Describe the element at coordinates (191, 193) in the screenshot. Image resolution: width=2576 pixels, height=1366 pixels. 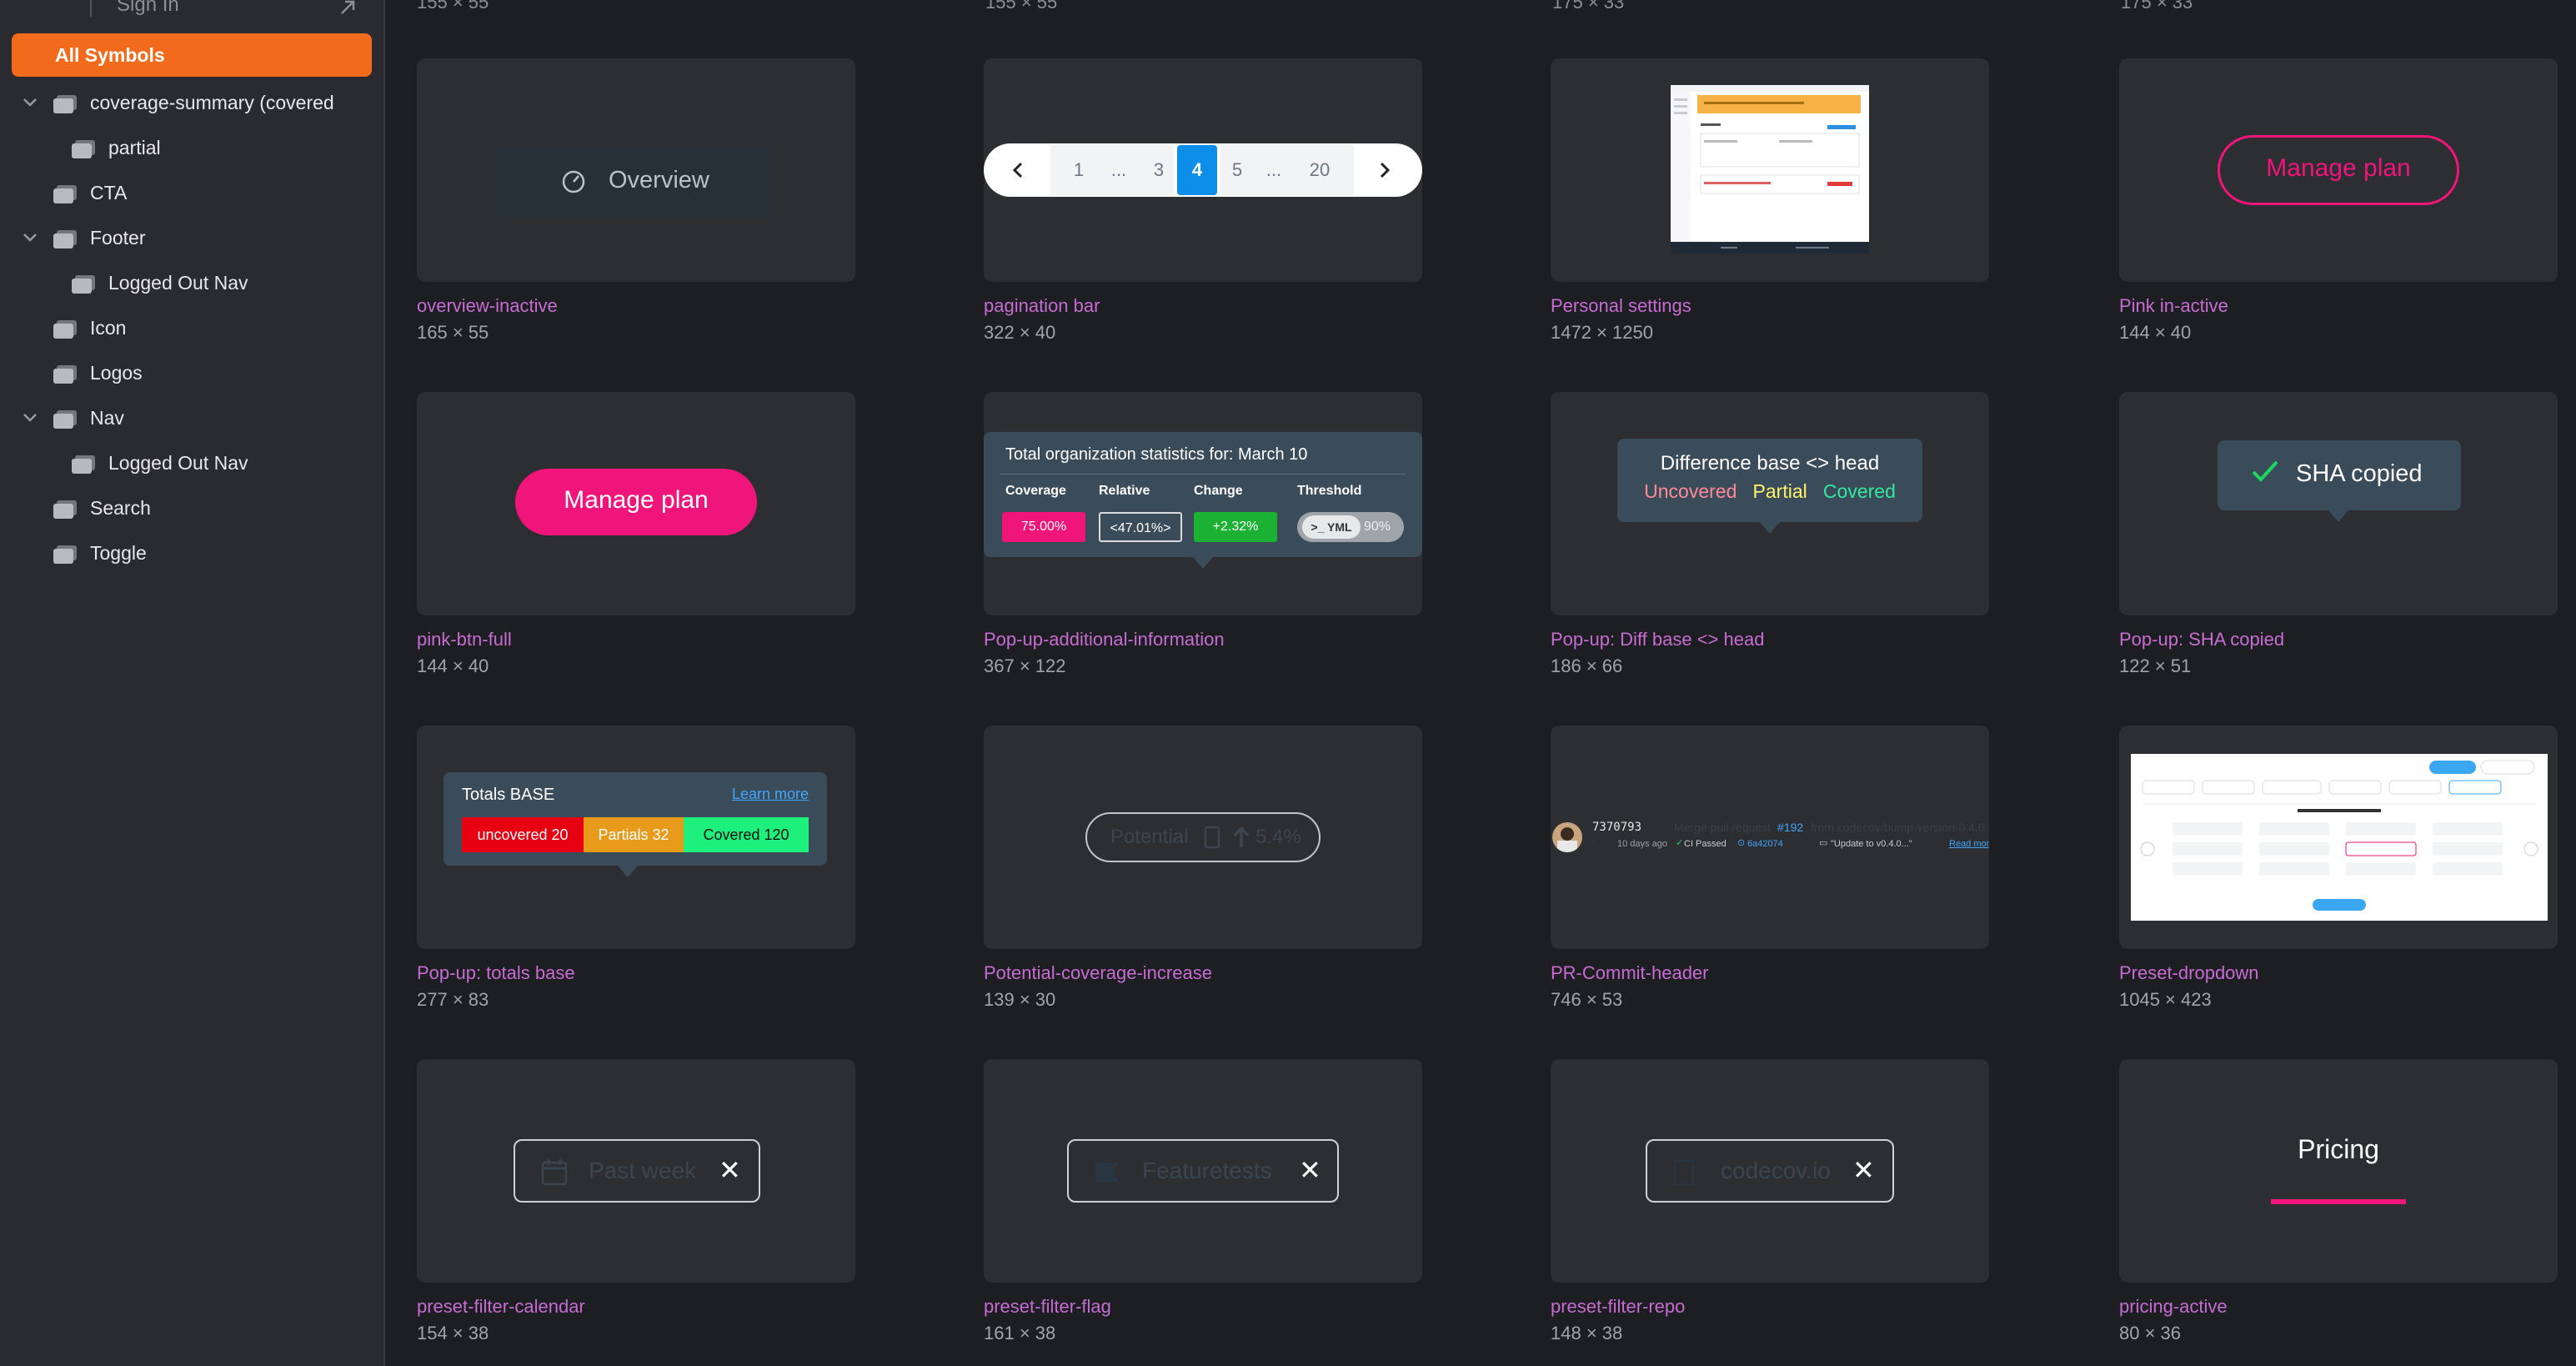
I see `sidebar-tree-item: CTA` at that location.